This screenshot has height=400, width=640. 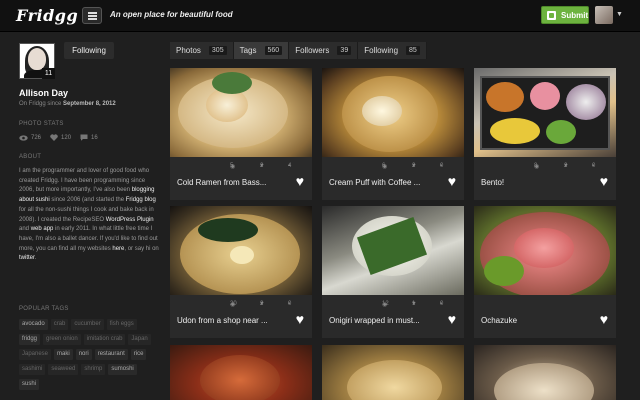 I want to click on tag-link: avocado, so click(x=33, y=324).